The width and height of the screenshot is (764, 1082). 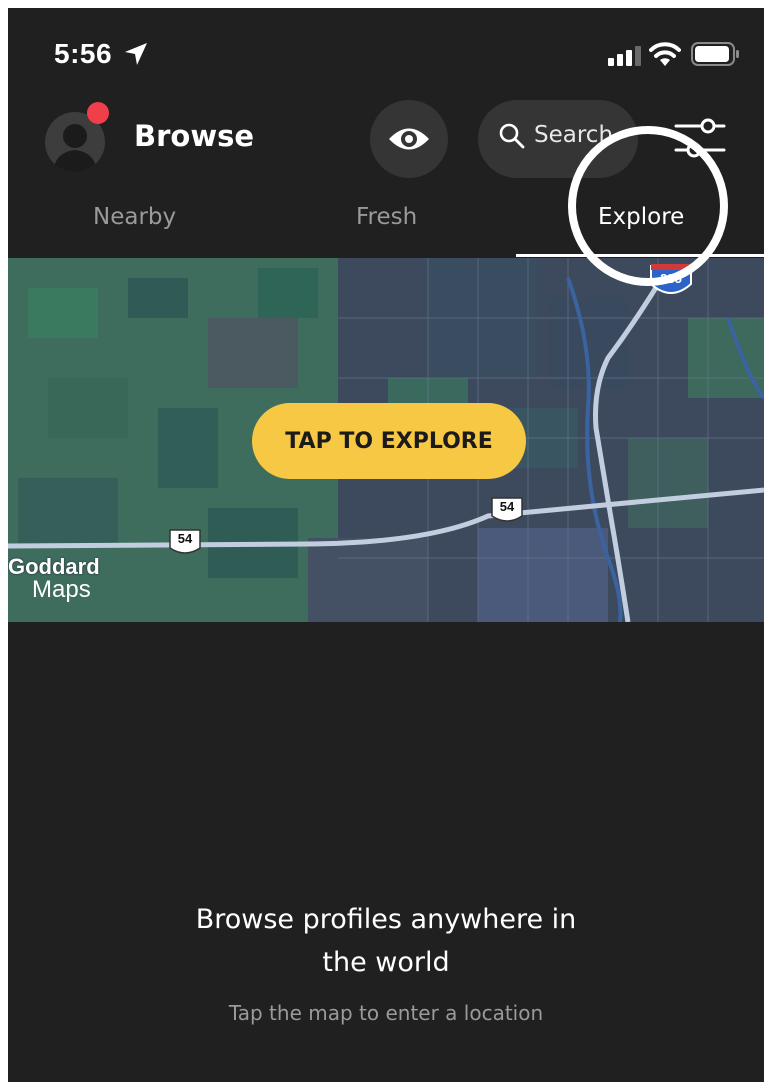 I want to click on eye-icon, so click(x=409, y=139).